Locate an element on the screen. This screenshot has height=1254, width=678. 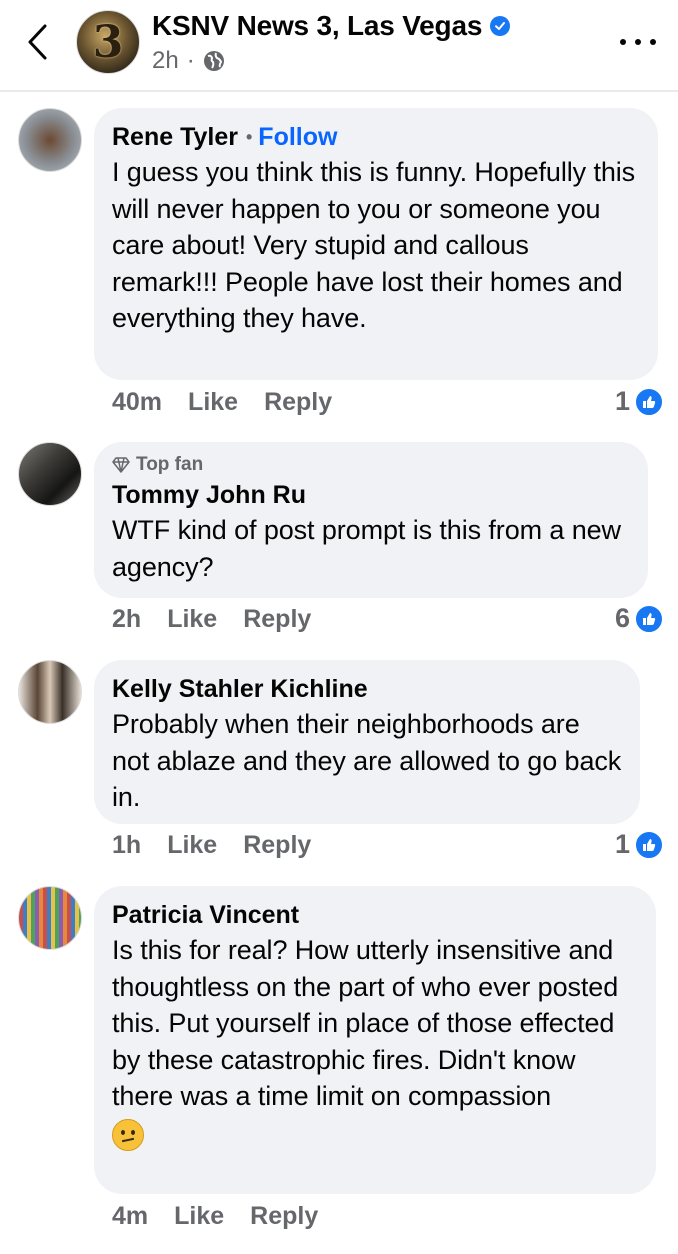
confused-face-icon is located at coordinates (128, 1134).